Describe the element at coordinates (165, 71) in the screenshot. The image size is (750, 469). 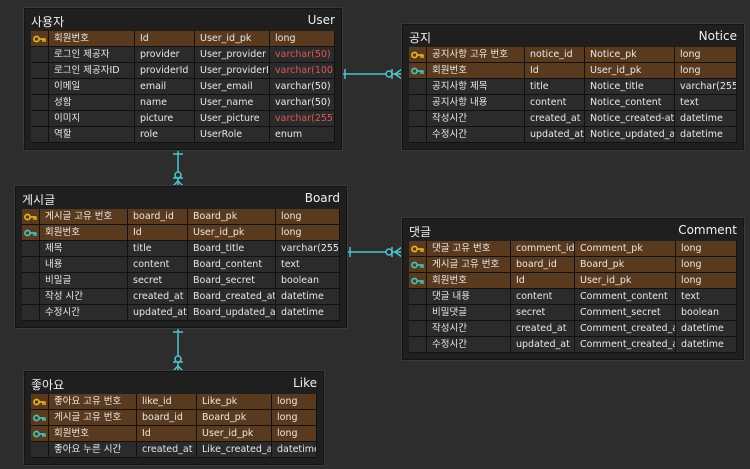
I see `column-physical-name: providerId` at that location.